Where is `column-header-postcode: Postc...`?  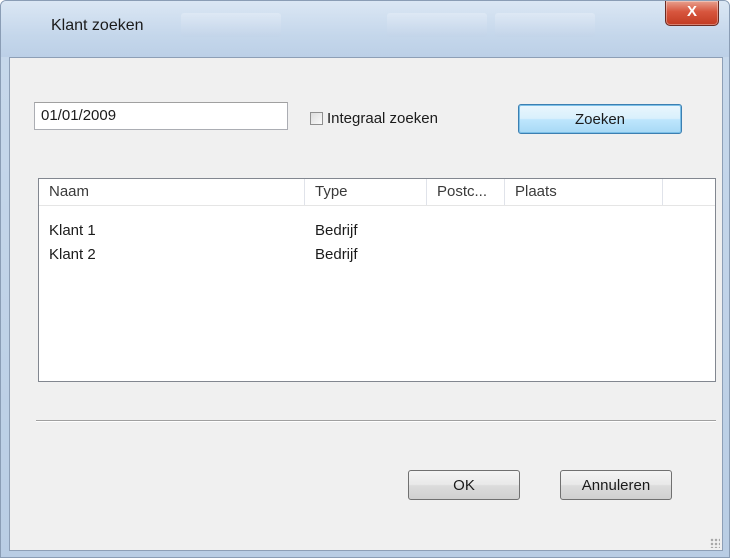
column-header-postcode: Postc... is located at coordinates (466, 192).